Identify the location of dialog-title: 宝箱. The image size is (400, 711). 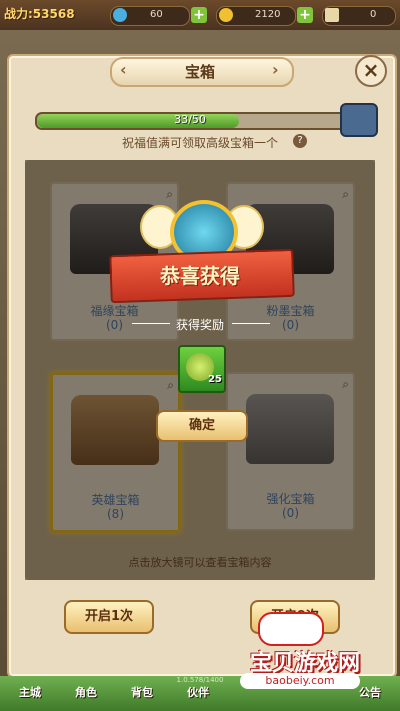
(199, 72).